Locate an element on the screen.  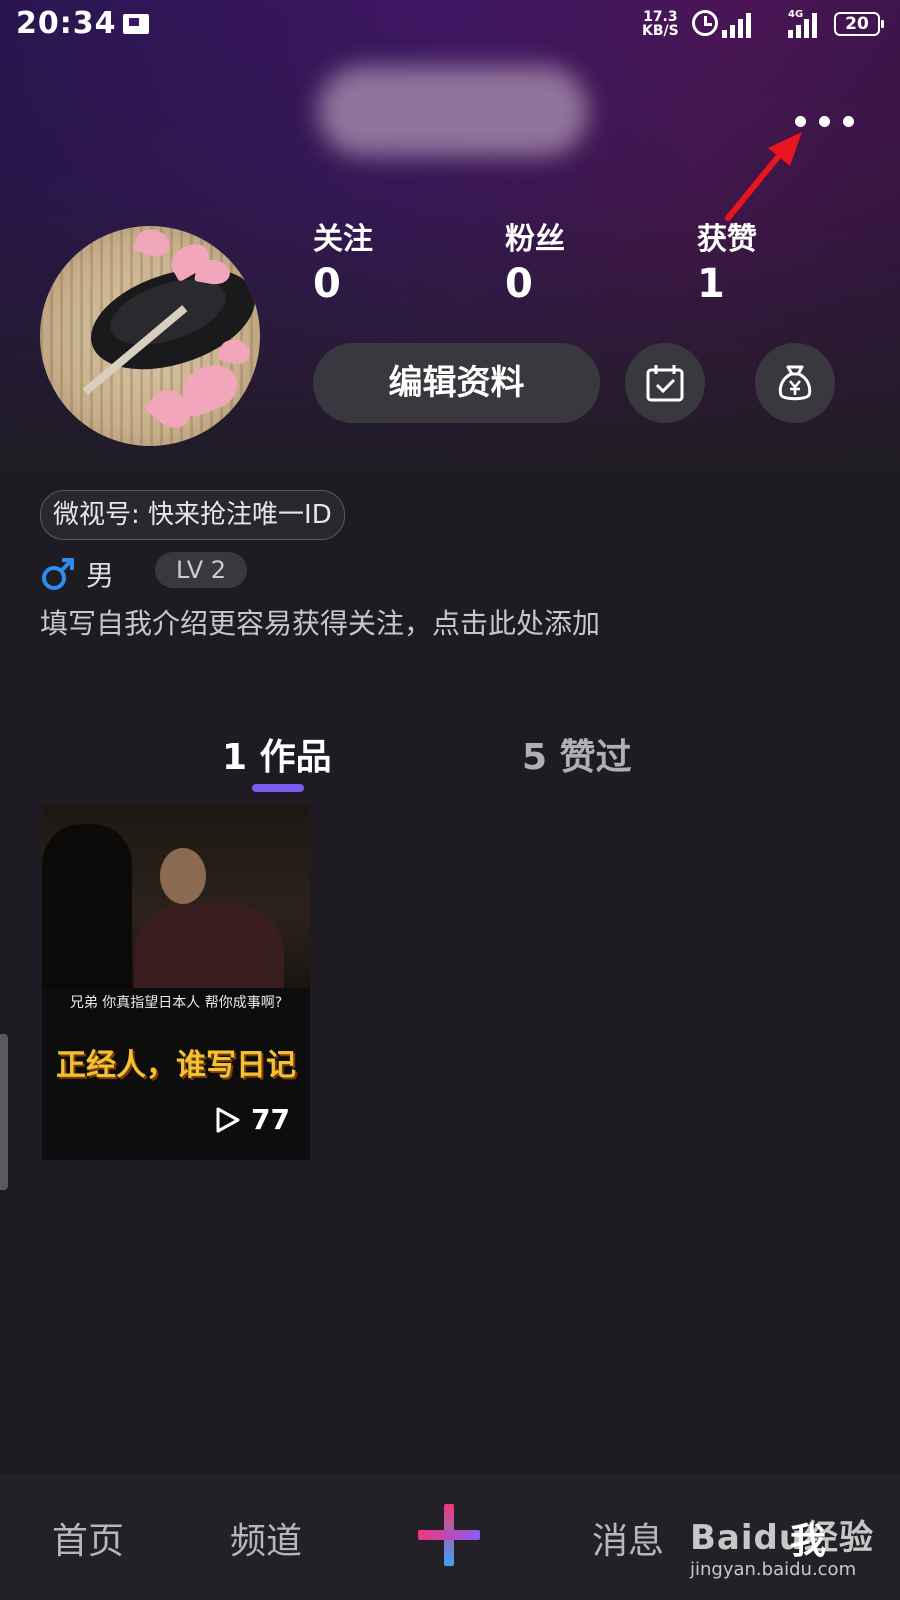
battery-icon: 20 is located at coordinates (859, 24).